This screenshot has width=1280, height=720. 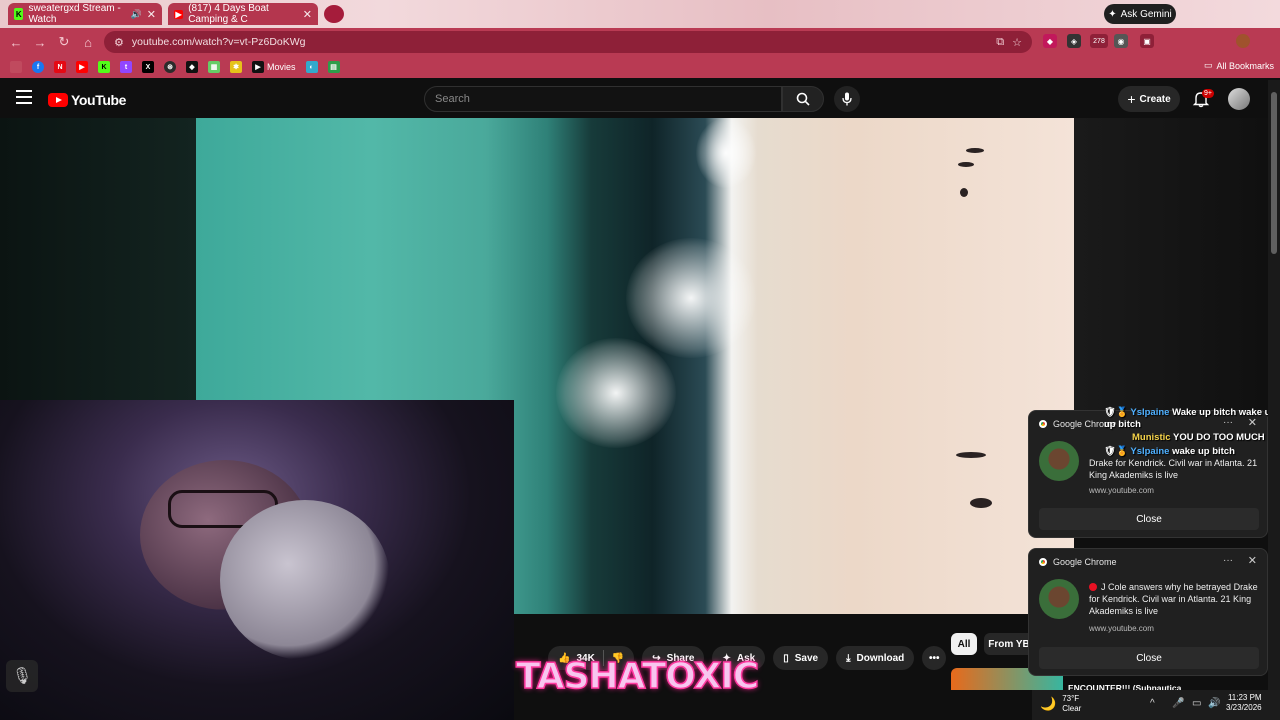 I want to click on youtube-wordmark: YouTube, so click(x=99, y=100).